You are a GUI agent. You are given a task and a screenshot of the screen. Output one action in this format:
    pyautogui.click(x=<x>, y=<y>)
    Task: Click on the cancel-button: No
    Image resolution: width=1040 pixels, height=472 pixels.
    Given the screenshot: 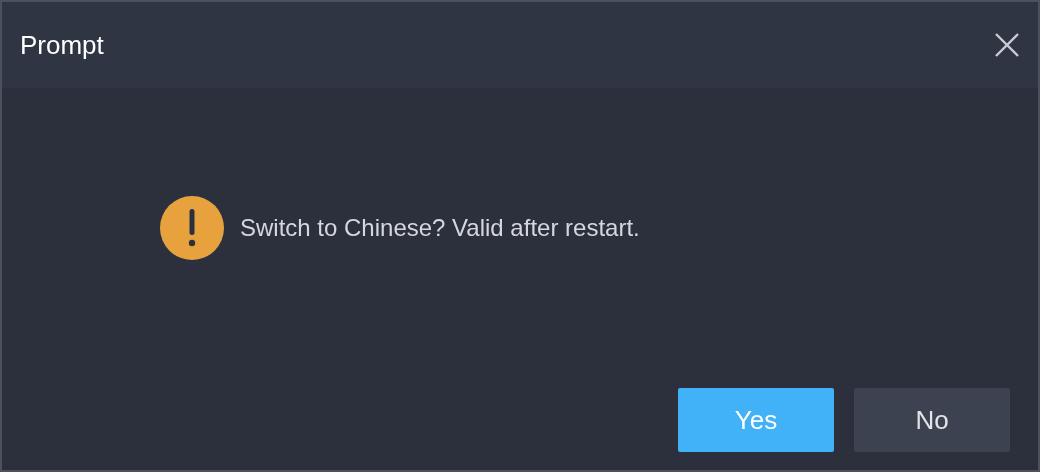 What is the action you would take?
    pyautogui.click(x=932, y=420)
    